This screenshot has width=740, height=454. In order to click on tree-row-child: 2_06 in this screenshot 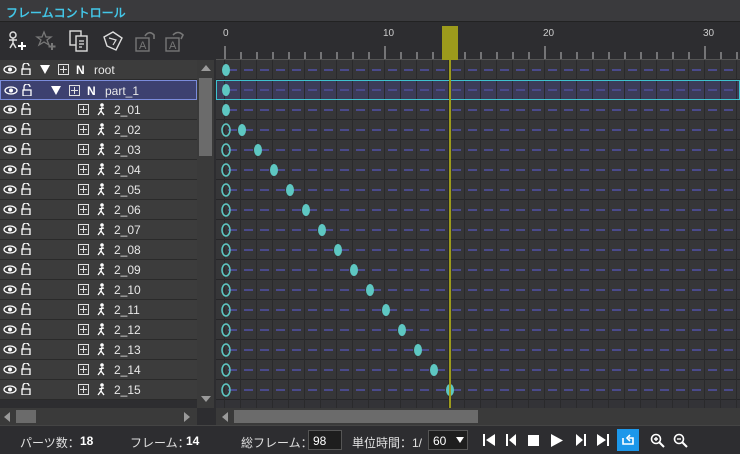, I will do `click(98, 210)`.